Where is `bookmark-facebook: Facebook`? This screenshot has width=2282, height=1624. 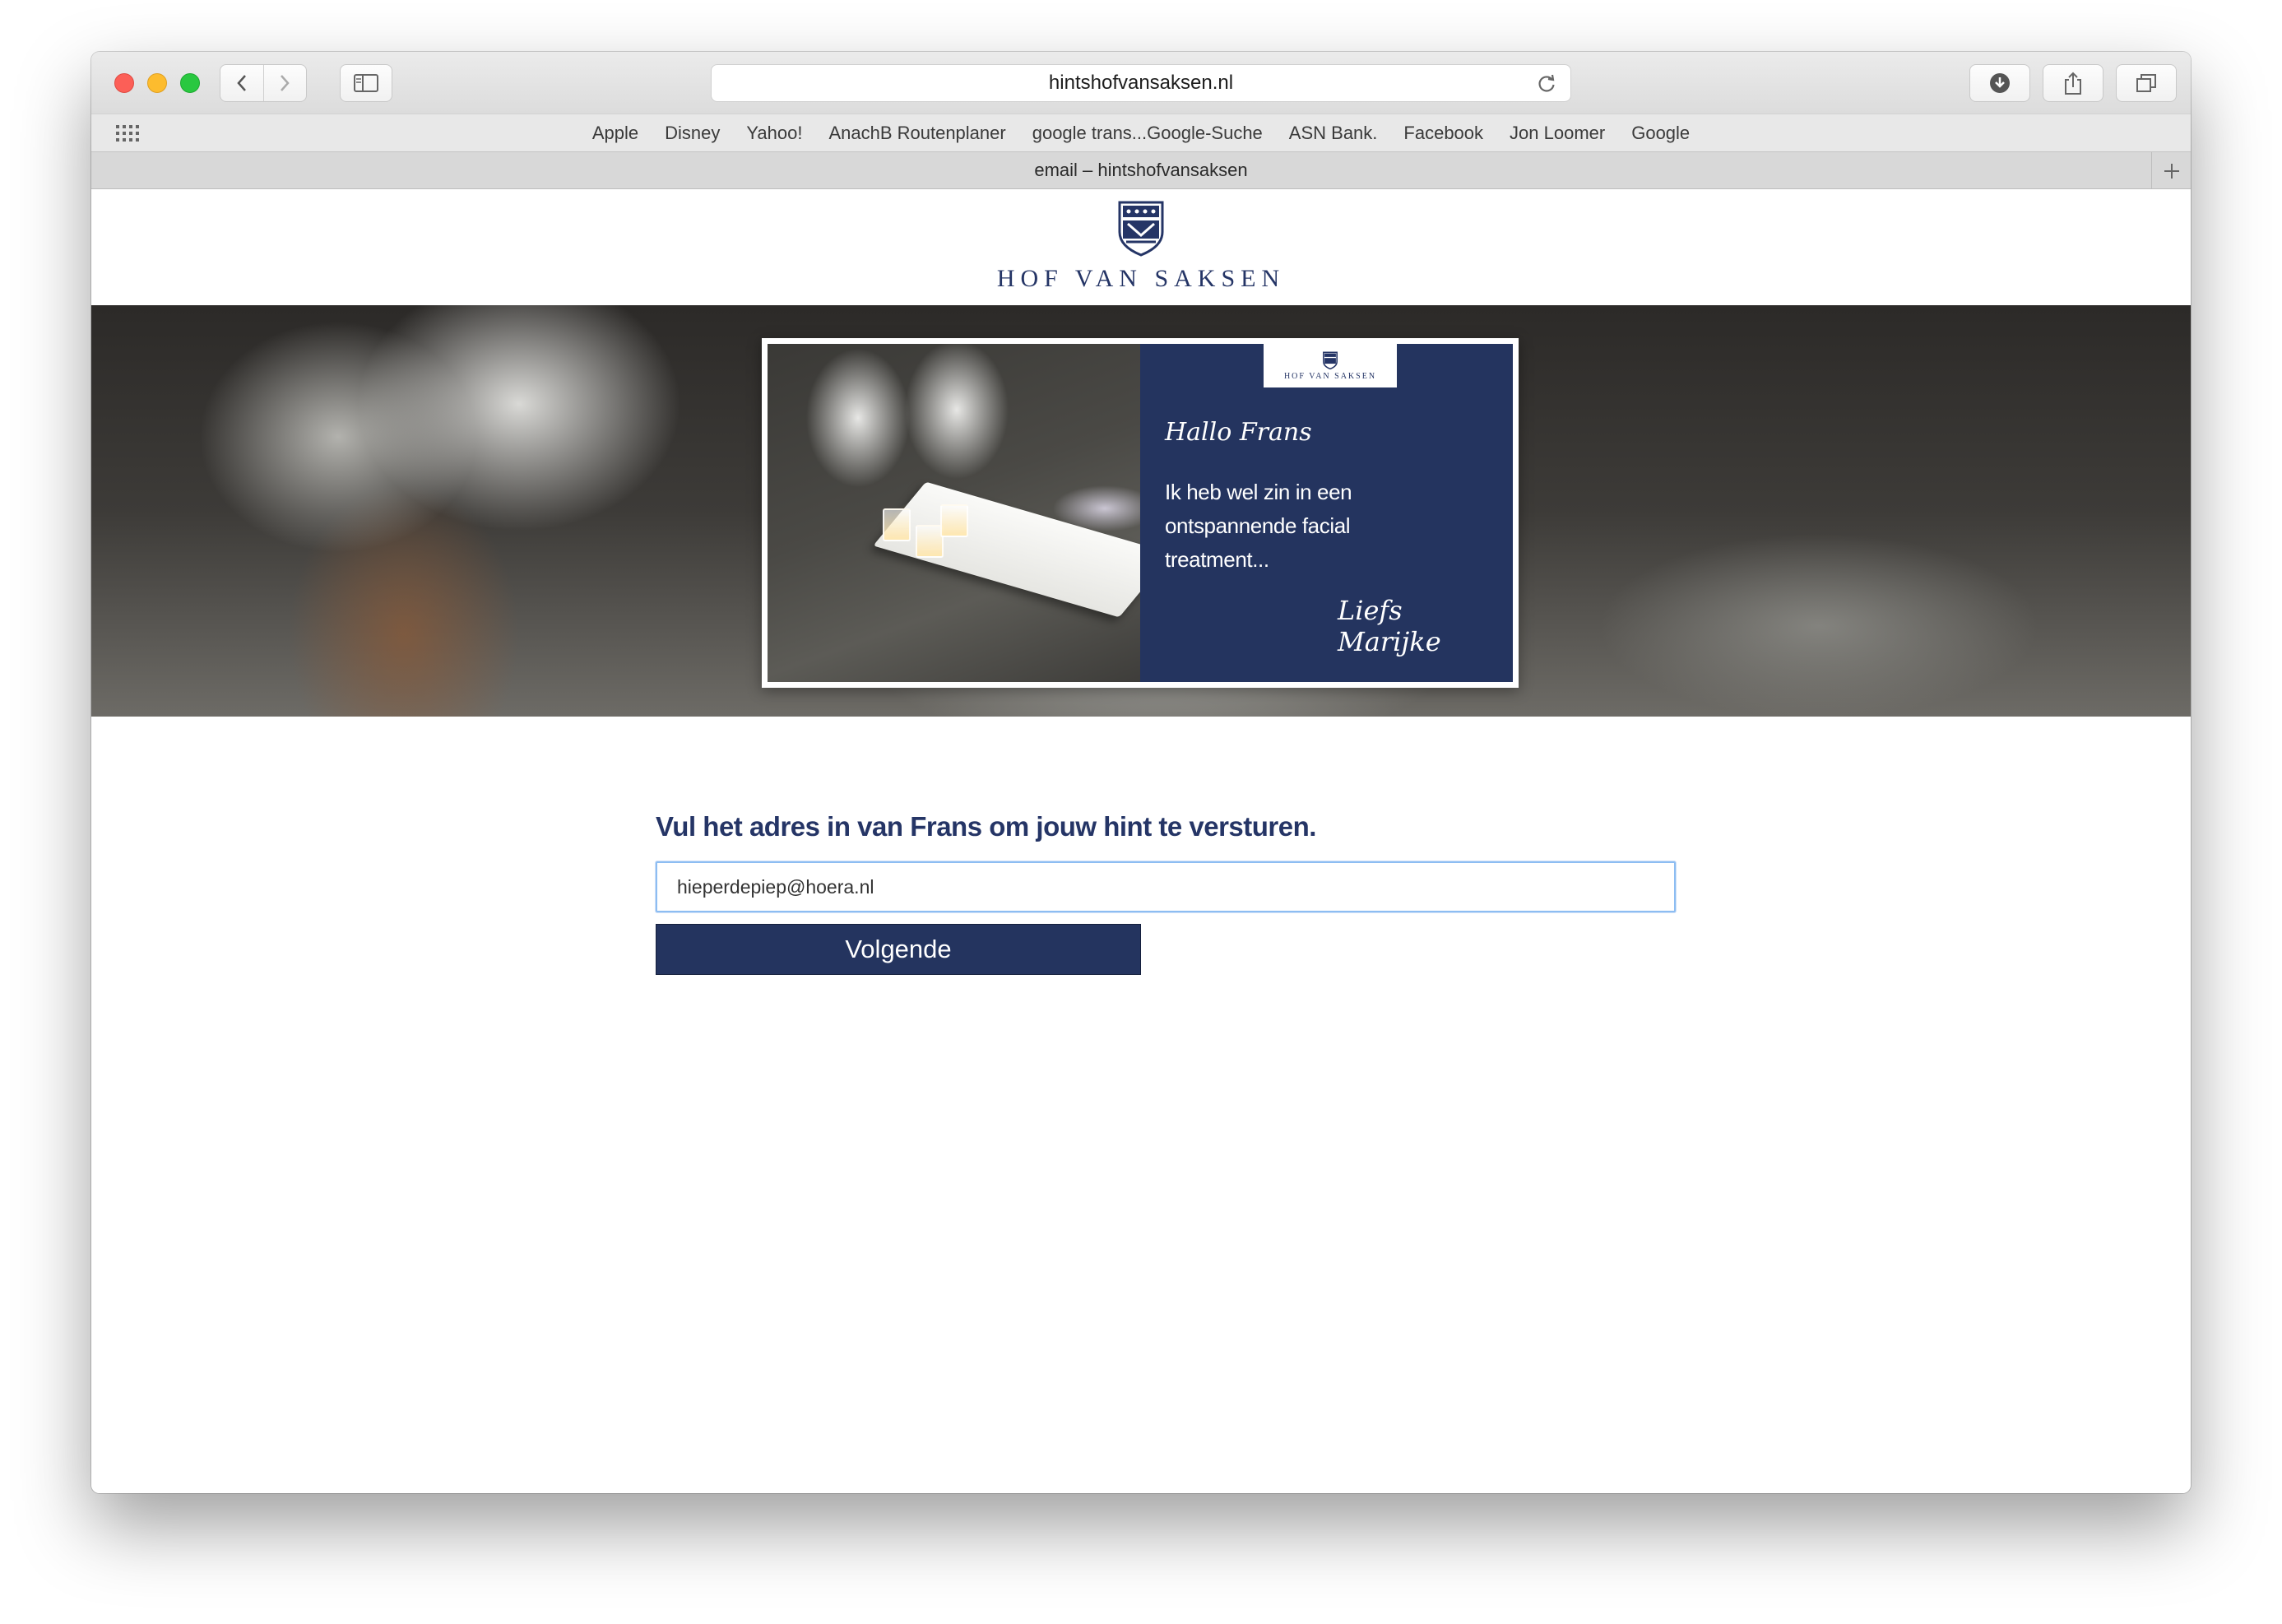 bookmark-facebook: Facebook is located at coordinates (1443, 133).